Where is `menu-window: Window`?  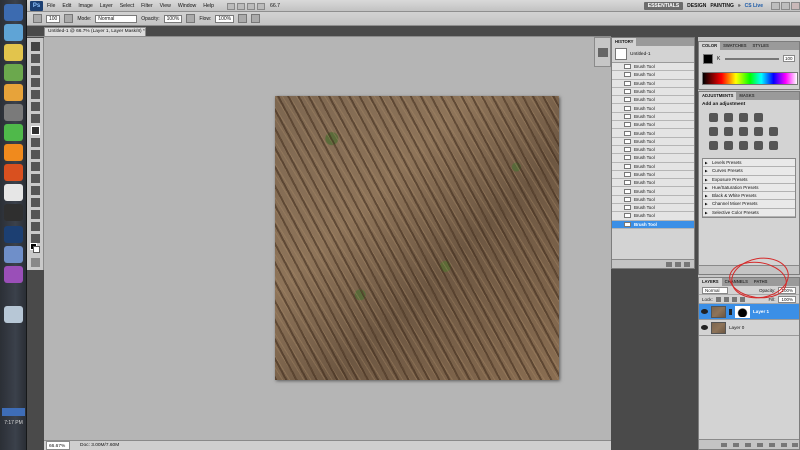 menu-window: Window is located at coordinates (187, 6).